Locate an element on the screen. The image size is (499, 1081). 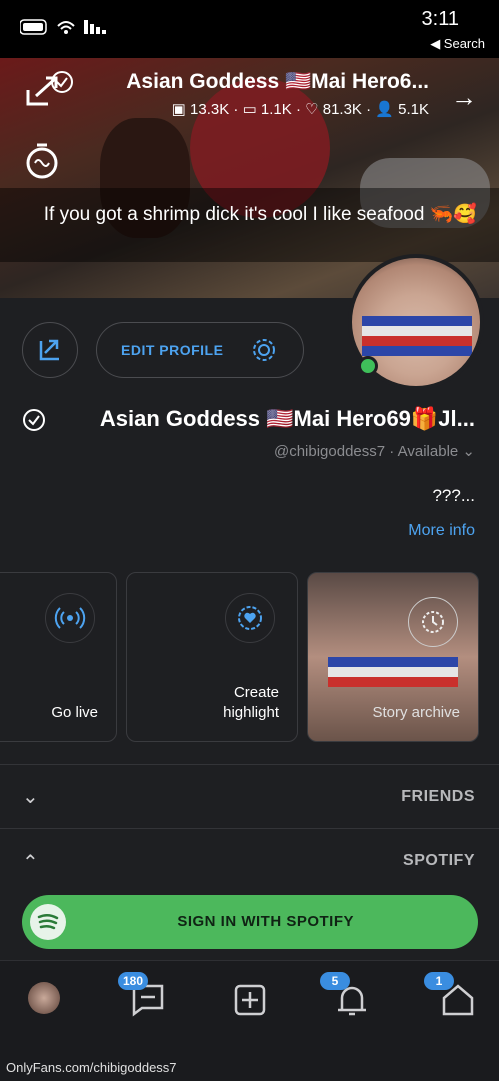
videos-count-icon: ▭ is located at coordinates (251, 109).